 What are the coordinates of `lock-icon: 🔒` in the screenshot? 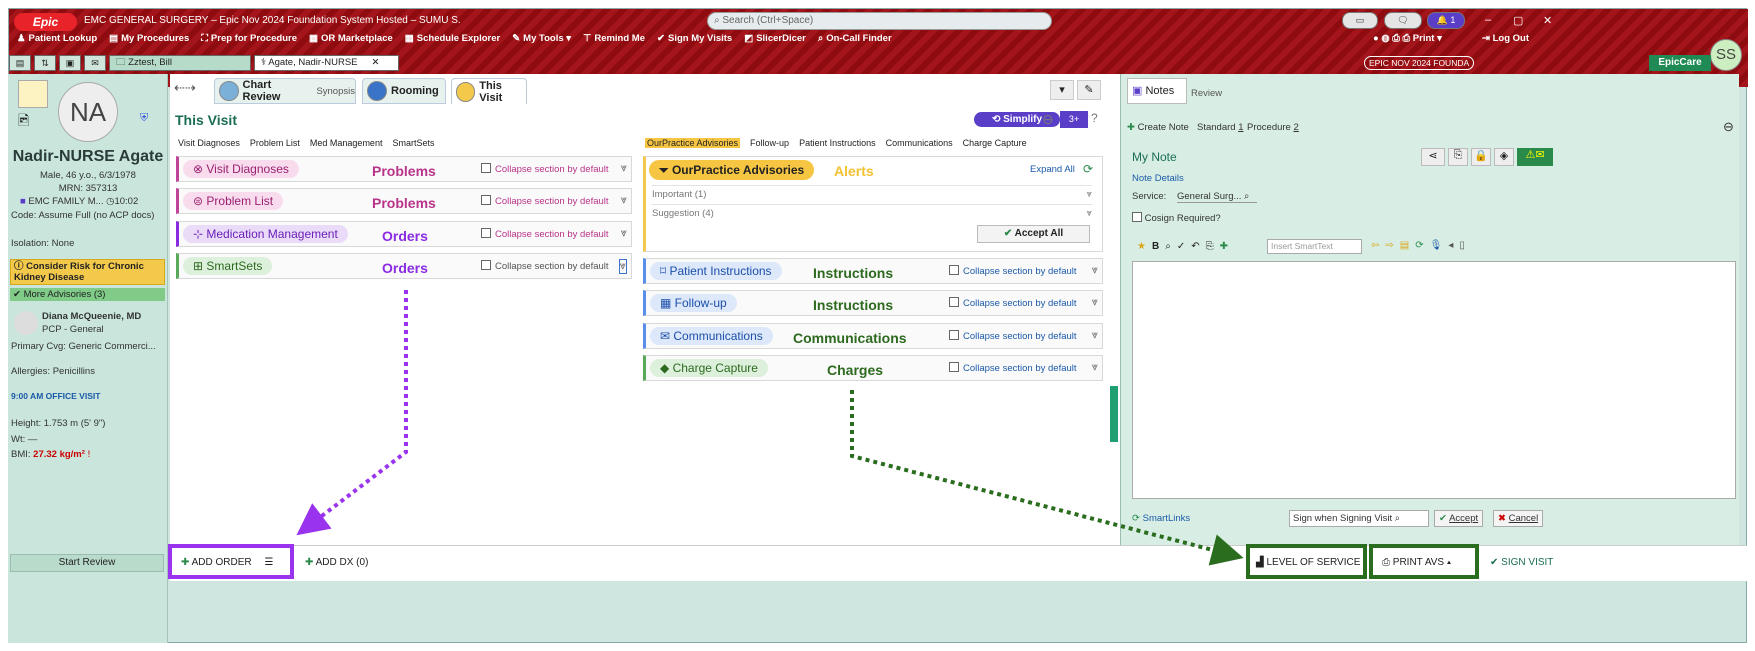 It's located at (1481, 157).